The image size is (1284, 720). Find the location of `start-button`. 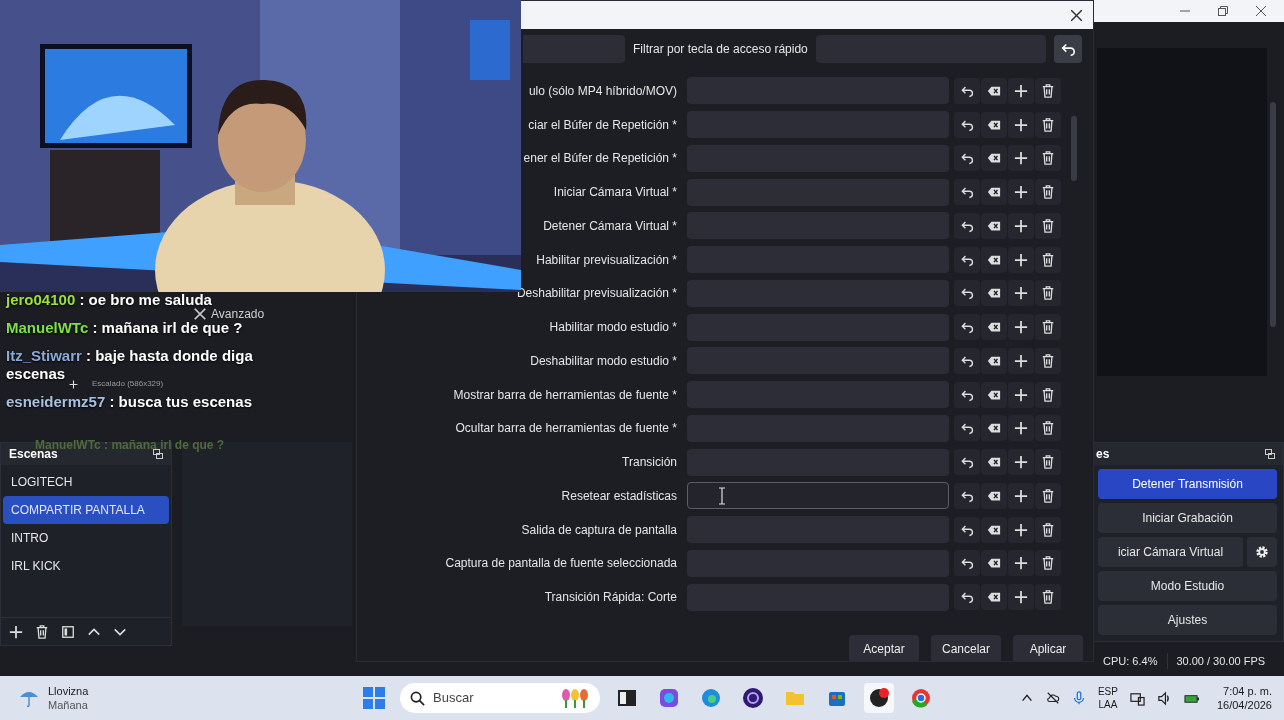

start-button is located at coordinates (374, 698).